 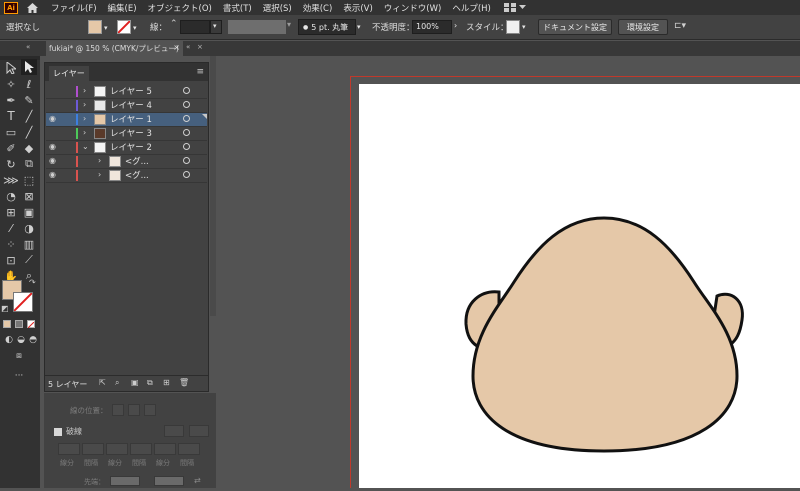 What do you see at coordinates (29, 164) in the screenshot?
I see `scale-tool-icon: ⧉` at bounding box center [29, 164].